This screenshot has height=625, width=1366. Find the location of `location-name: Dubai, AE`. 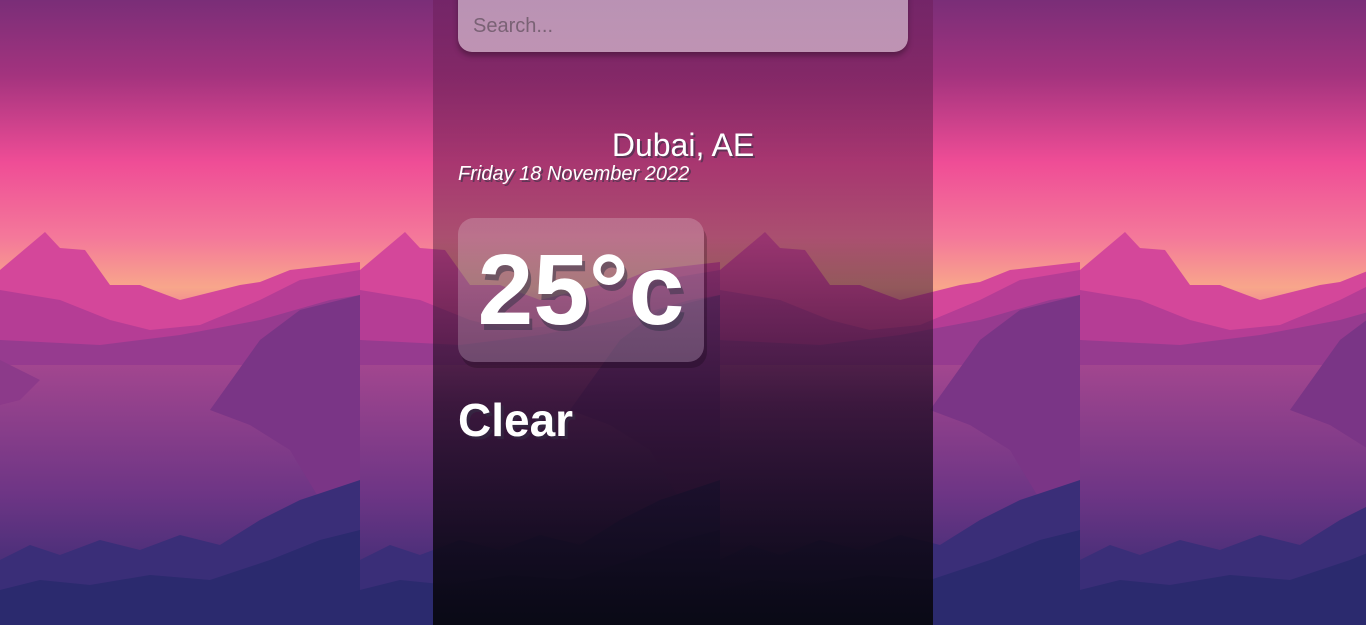

location-name: Dubai, AE is located at coordinates (683, 145).